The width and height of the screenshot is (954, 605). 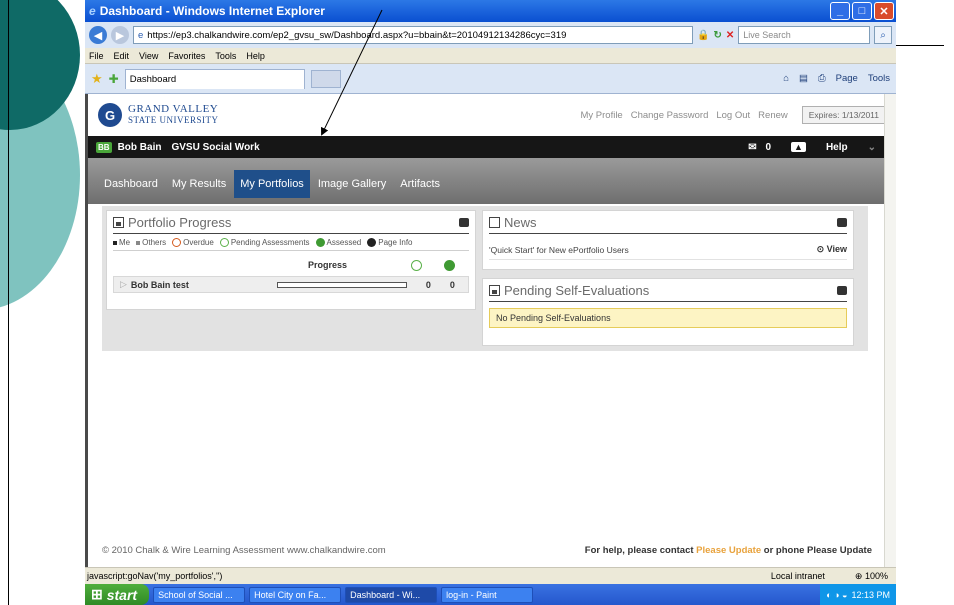 I want to click on tab-image-gallery: Image Gallery, so click(x=352, y=184).